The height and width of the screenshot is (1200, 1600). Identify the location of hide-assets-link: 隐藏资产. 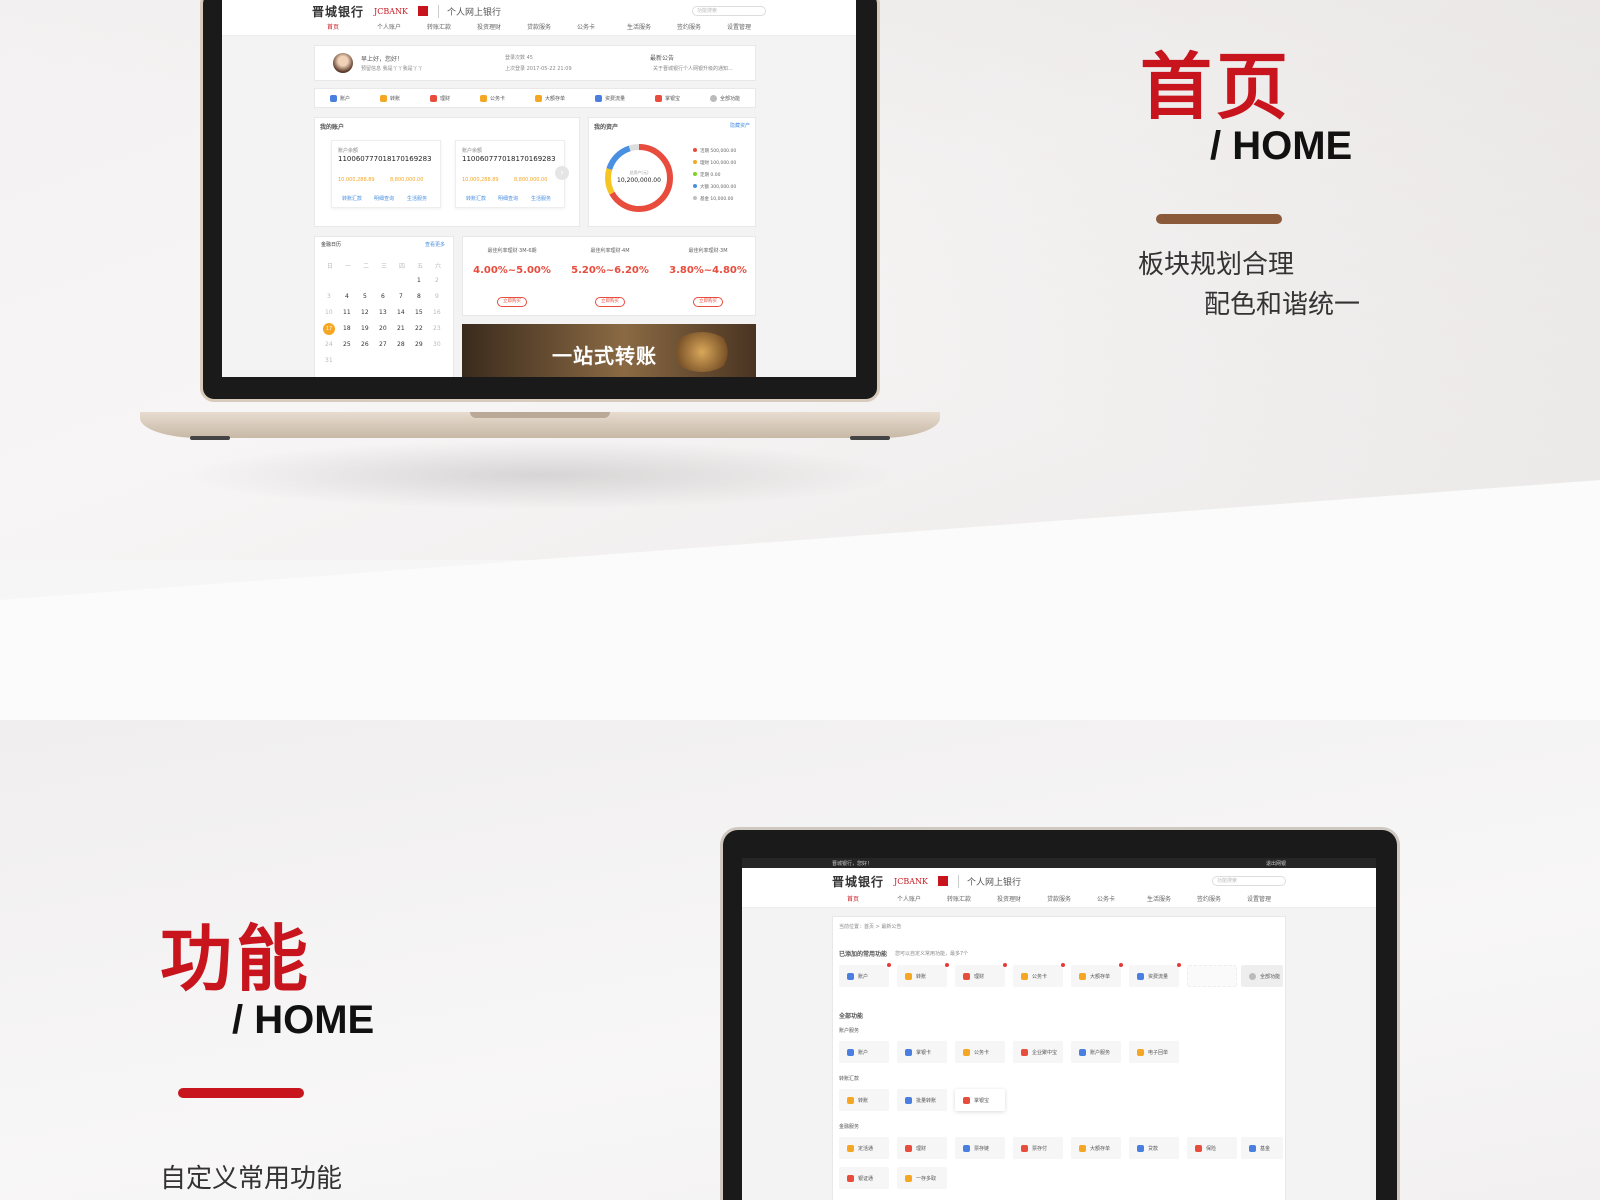
(740, 125).